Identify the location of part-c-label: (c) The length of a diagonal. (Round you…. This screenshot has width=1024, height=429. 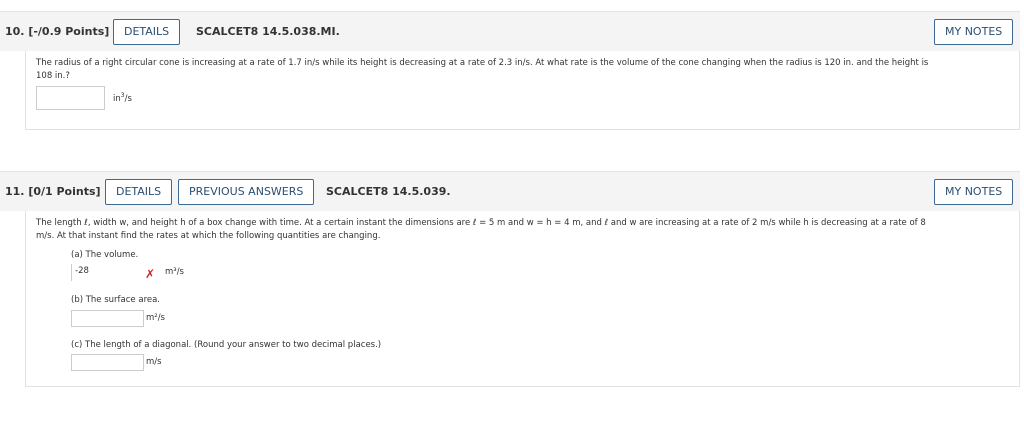
(226, 345).